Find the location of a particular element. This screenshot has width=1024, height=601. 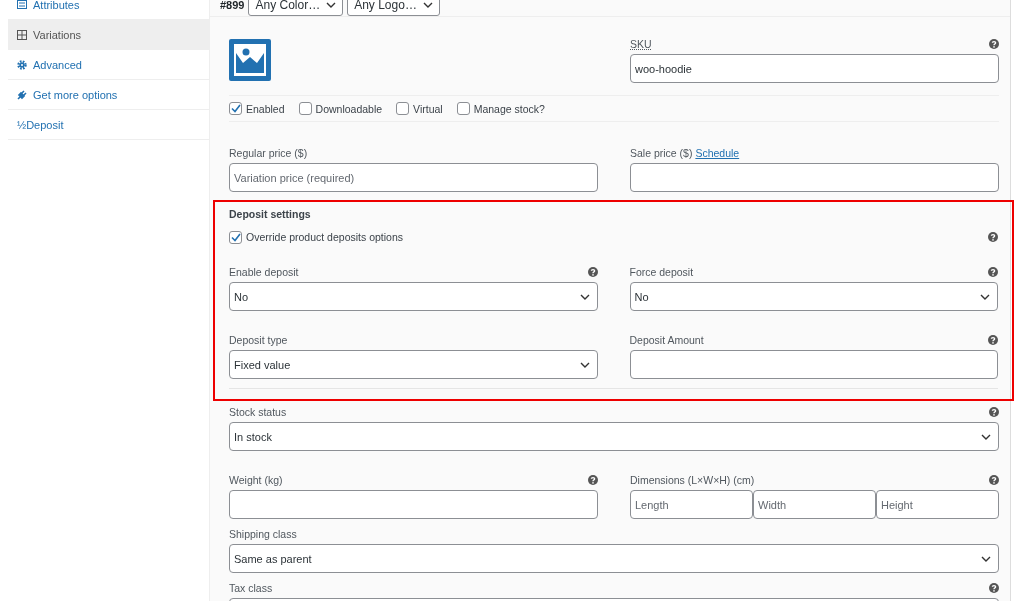

select-field: Same as parent is located at coordinates (614, 558).